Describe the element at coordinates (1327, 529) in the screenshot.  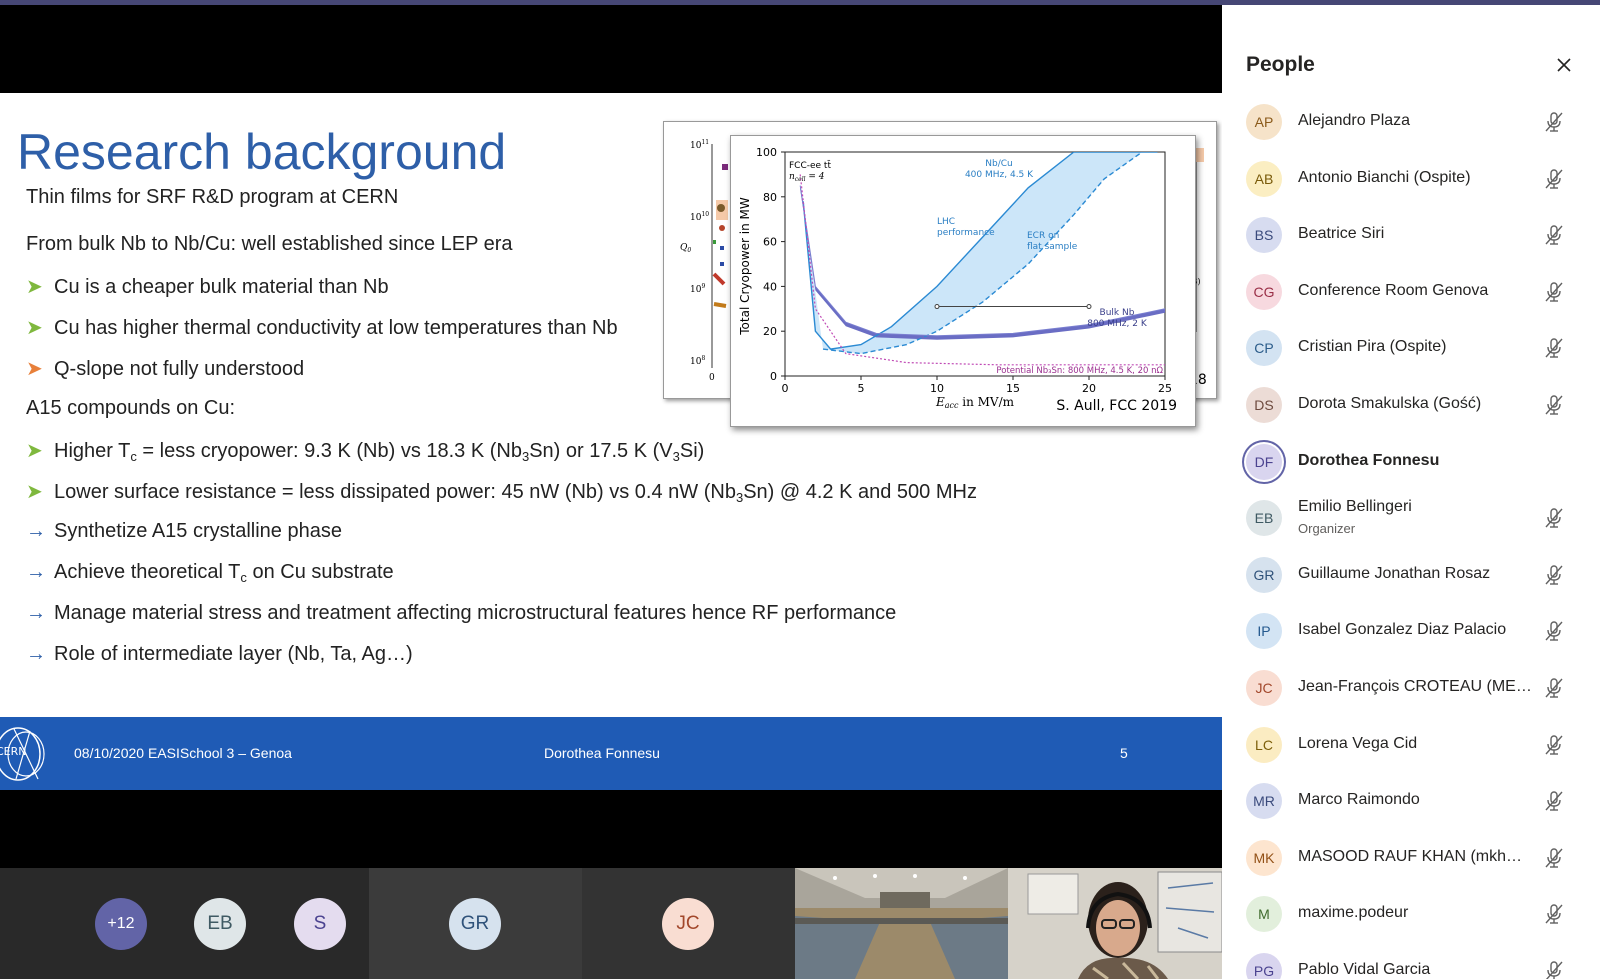
I see `participant-role: Organizer` at that location.